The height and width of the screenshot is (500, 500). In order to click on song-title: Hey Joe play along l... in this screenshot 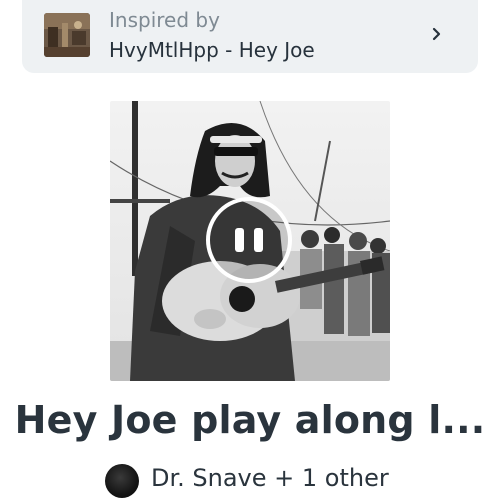, I will do `click(250, 420)`.